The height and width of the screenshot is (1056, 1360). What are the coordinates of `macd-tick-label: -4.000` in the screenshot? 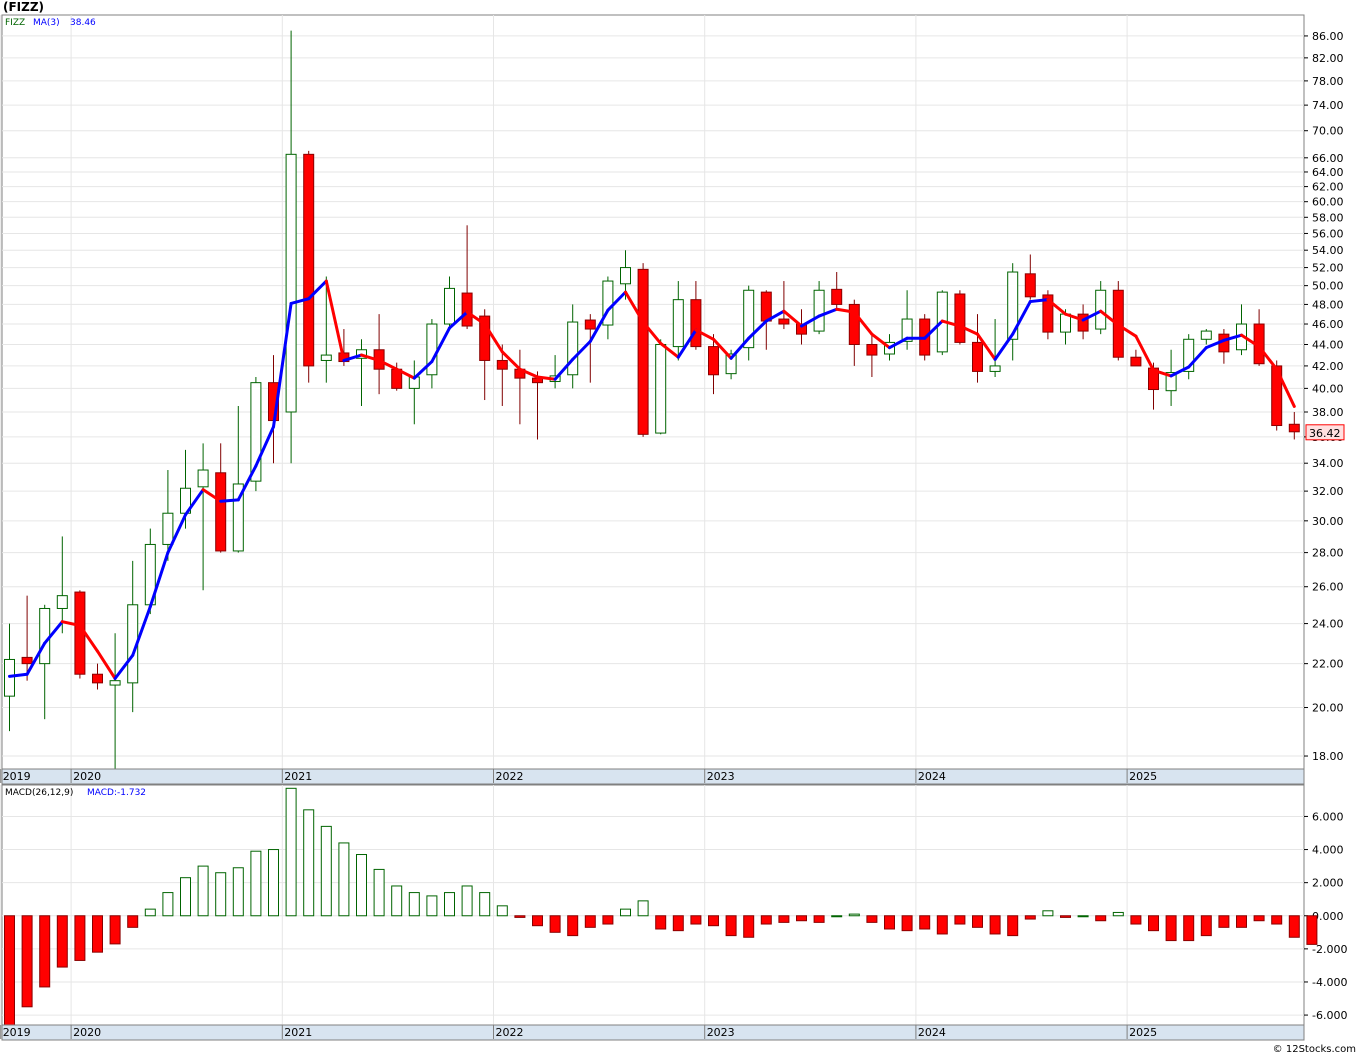 It's located at (1329, 982).